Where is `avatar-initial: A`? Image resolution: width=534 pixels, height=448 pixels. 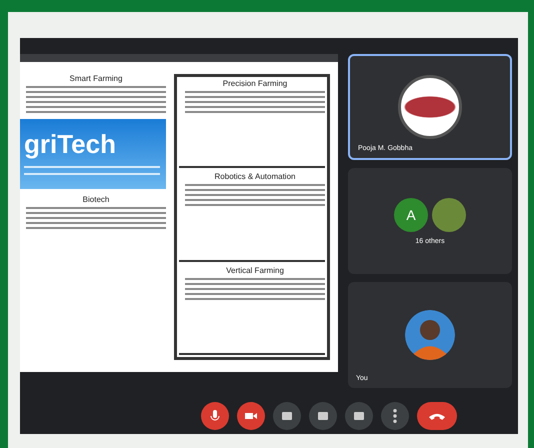
avatar-initial: A is located at coordinates (411, 215).